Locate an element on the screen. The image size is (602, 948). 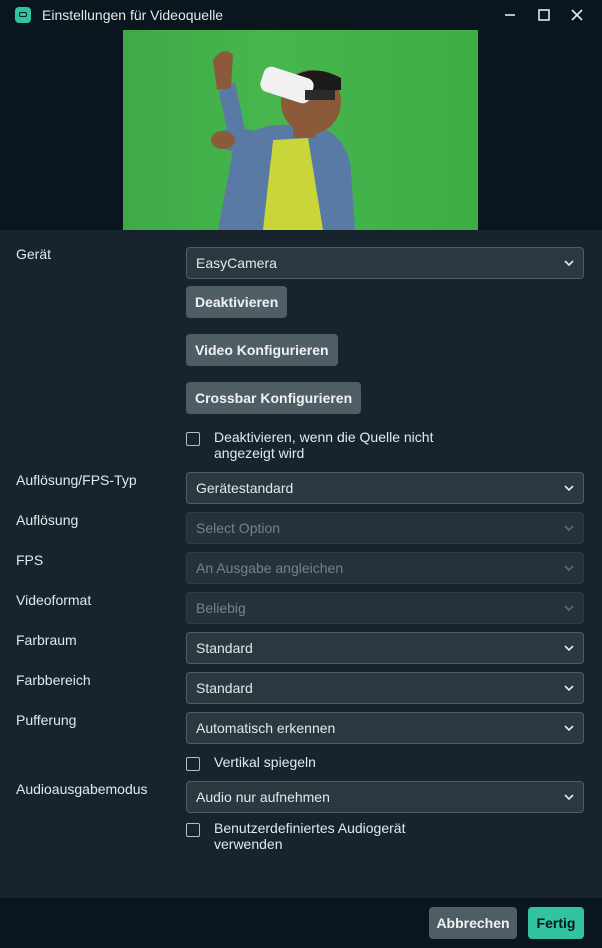
minimize-button is located at coordinates (510, 15).